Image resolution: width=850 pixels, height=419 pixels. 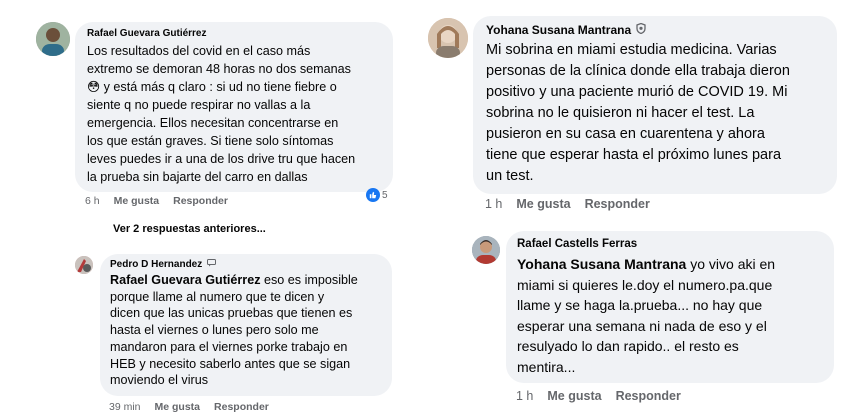 What do you see at coordinates (246, 264) in the screenshot?
I see `comment-author: Pedro D Hernandez` at bounding box center [246, 264].